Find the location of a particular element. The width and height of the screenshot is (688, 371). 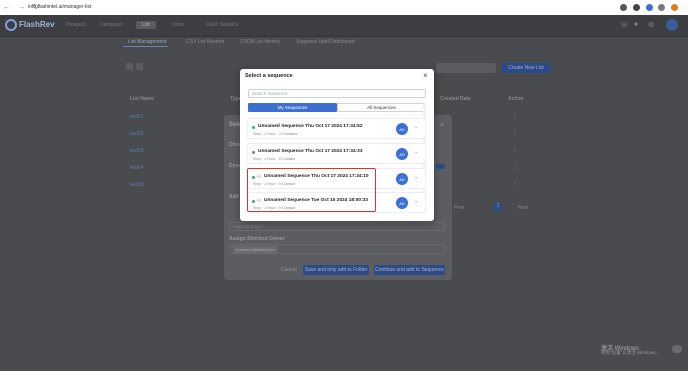

prev-page-button: Prev is located at coordinates (459, 208).